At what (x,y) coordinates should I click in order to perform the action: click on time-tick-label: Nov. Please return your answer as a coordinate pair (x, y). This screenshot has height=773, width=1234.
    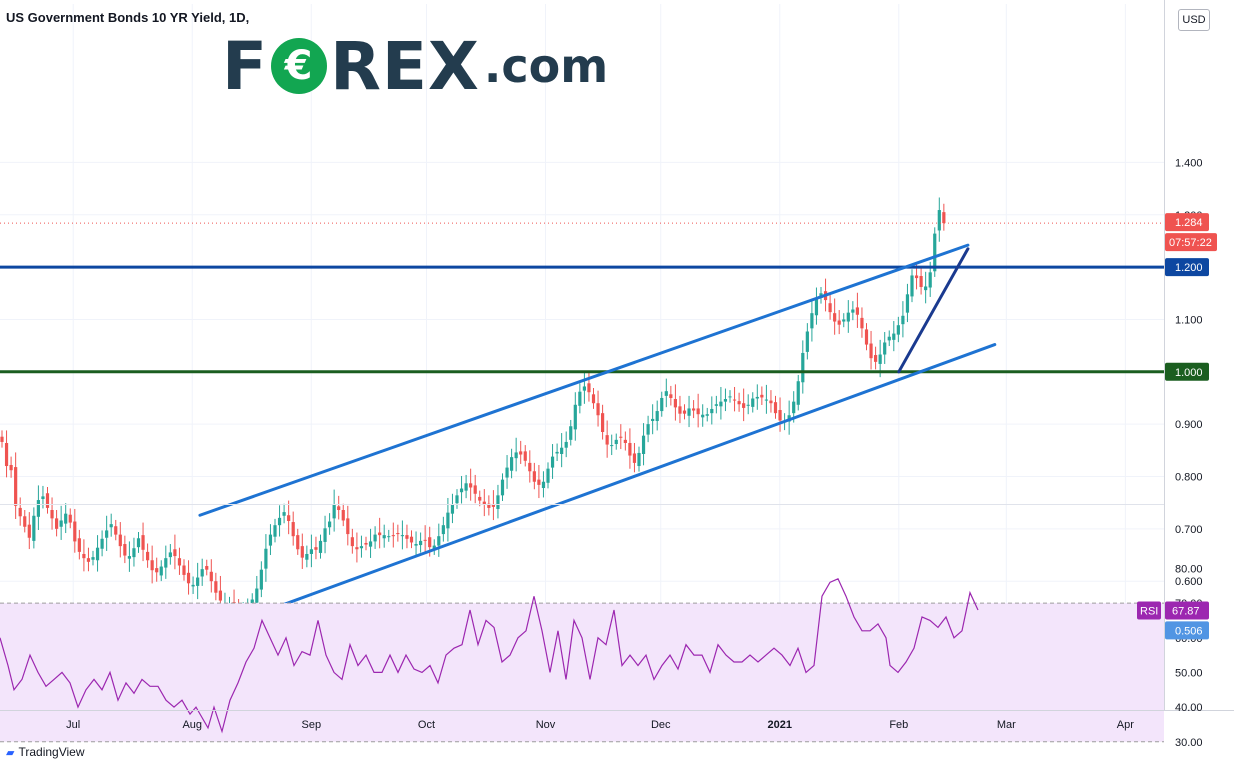
    Looking at the image, I should click on (546, 725).